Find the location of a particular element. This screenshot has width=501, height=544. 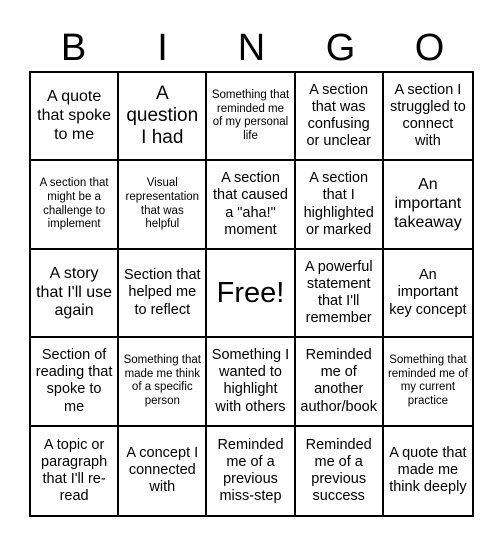

bingo-cell-o1: A section I struggled to connect with is located at coordinates (427, 117).